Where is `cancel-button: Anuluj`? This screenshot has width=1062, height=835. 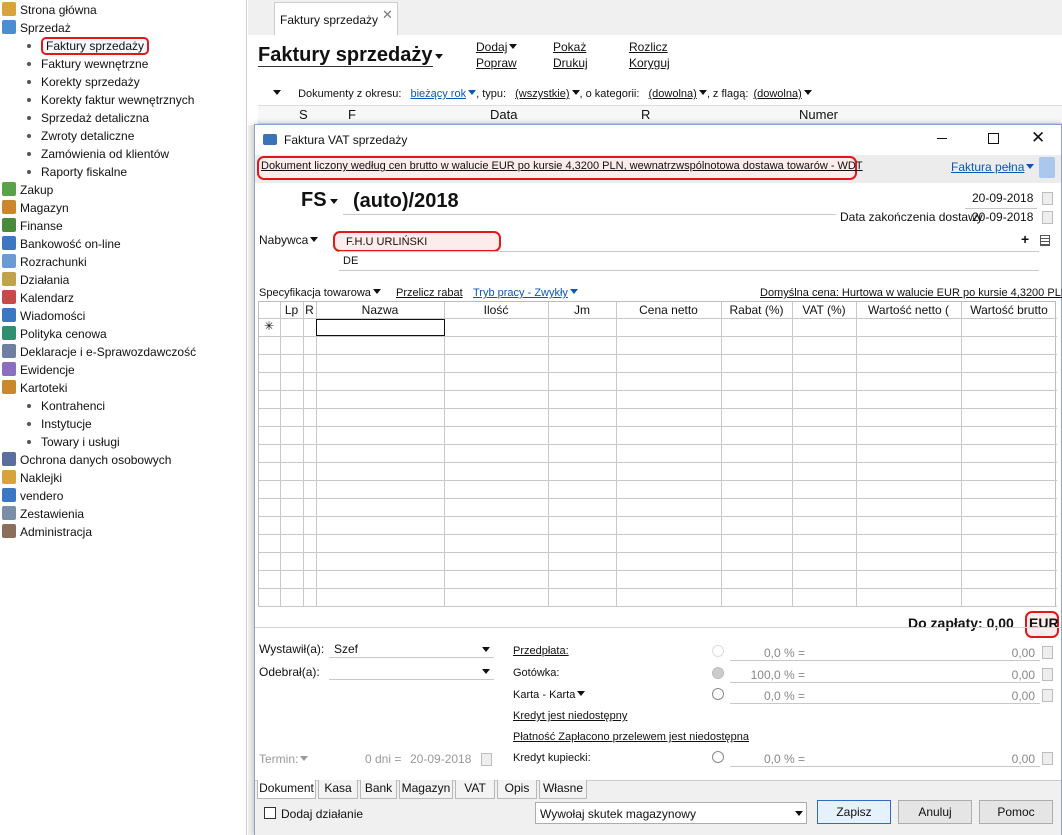
cancel-button: Anuluj is located at coordinates (935, 812).